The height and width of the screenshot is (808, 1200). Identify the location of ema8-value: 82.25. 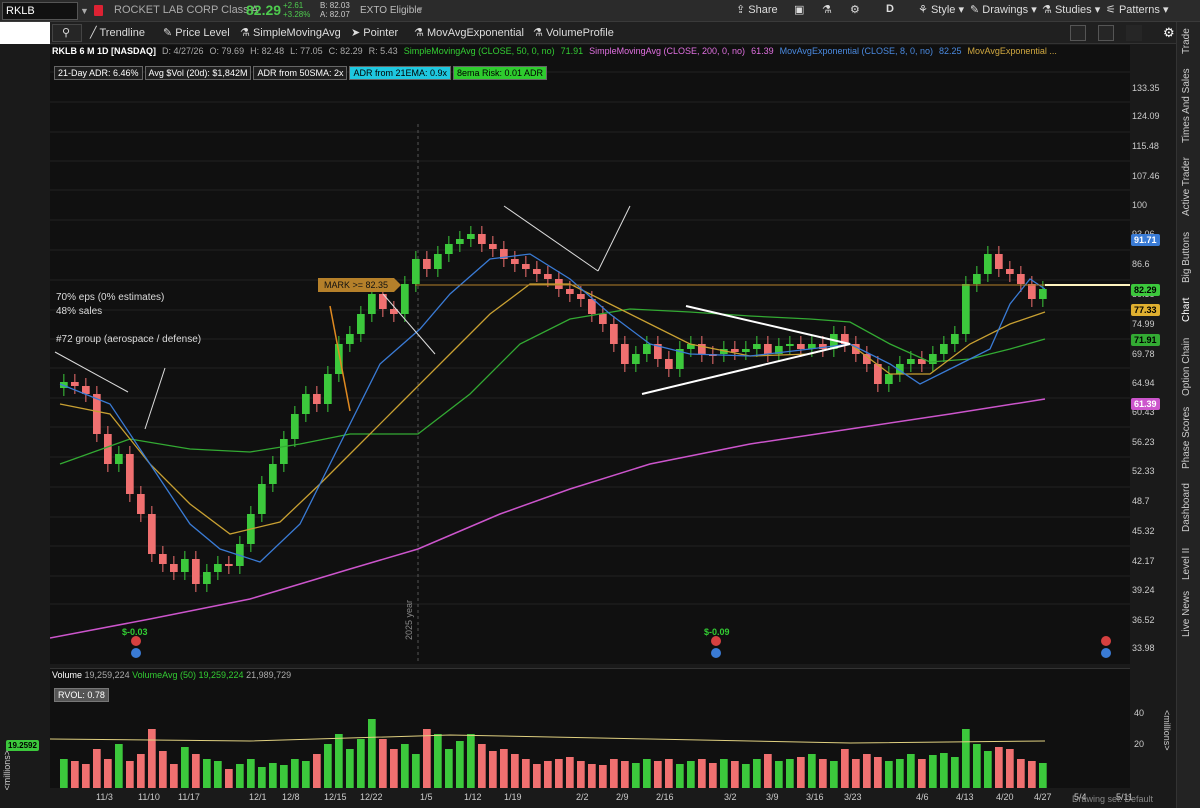
(950, 51).